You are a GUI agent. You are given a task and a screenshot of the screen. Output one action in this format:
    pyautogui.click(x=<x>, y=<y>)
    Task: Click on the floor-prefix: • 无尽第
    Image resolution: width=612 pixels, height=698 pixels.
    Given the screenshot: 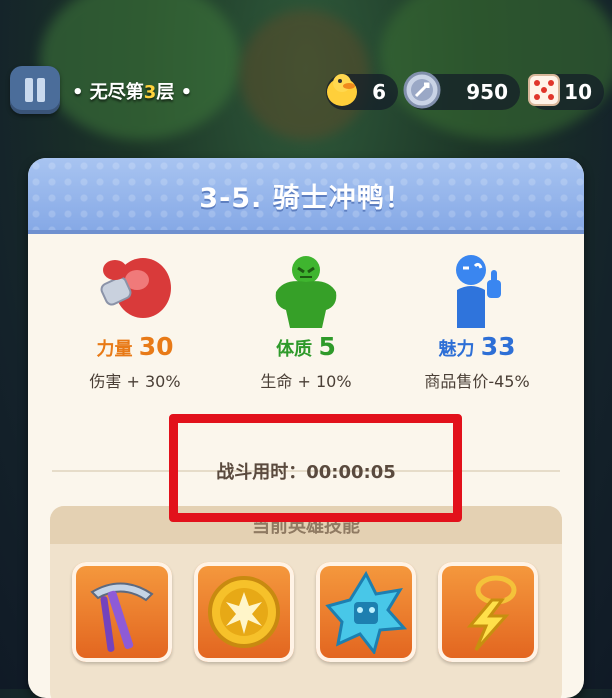 What is the action you would take?
    pyautogui.click(x=108, y=92)
    